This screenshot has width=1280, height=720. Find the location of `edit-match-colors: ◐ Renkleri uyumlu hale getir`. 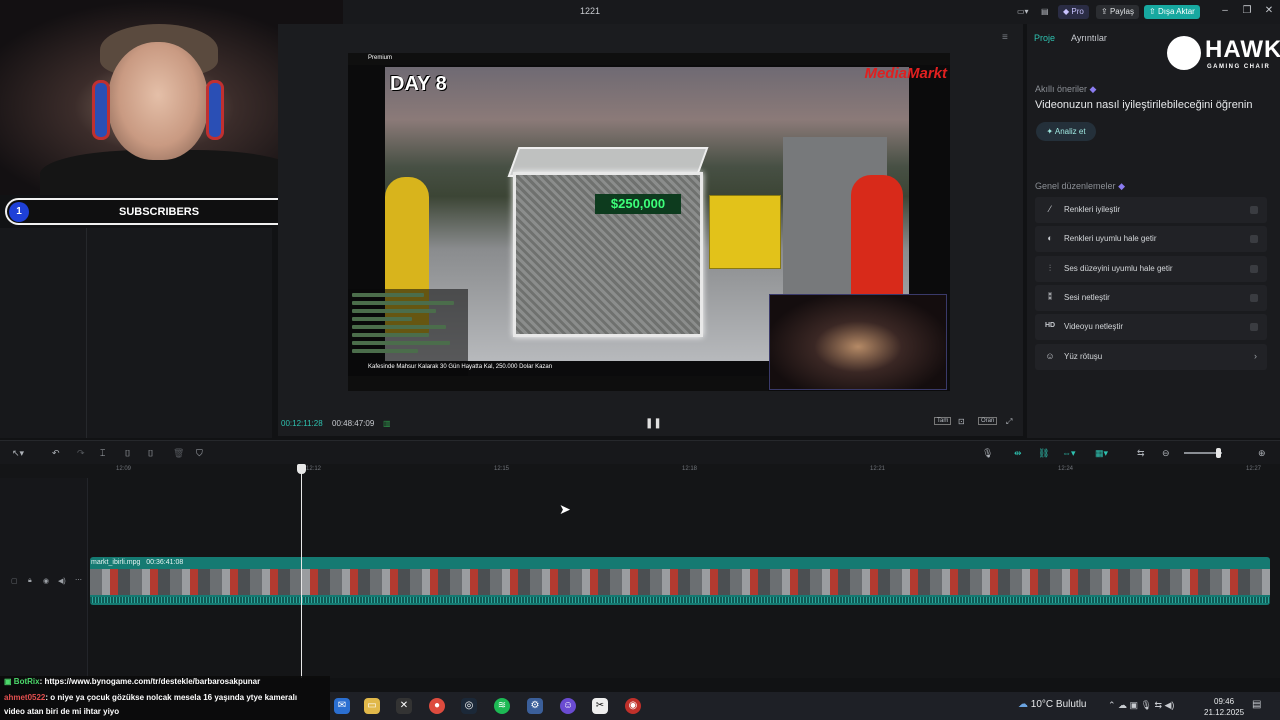

edit-match-colors: ◐ Renkleri uyumlu hale getir is located at coordinates (1151, 239).